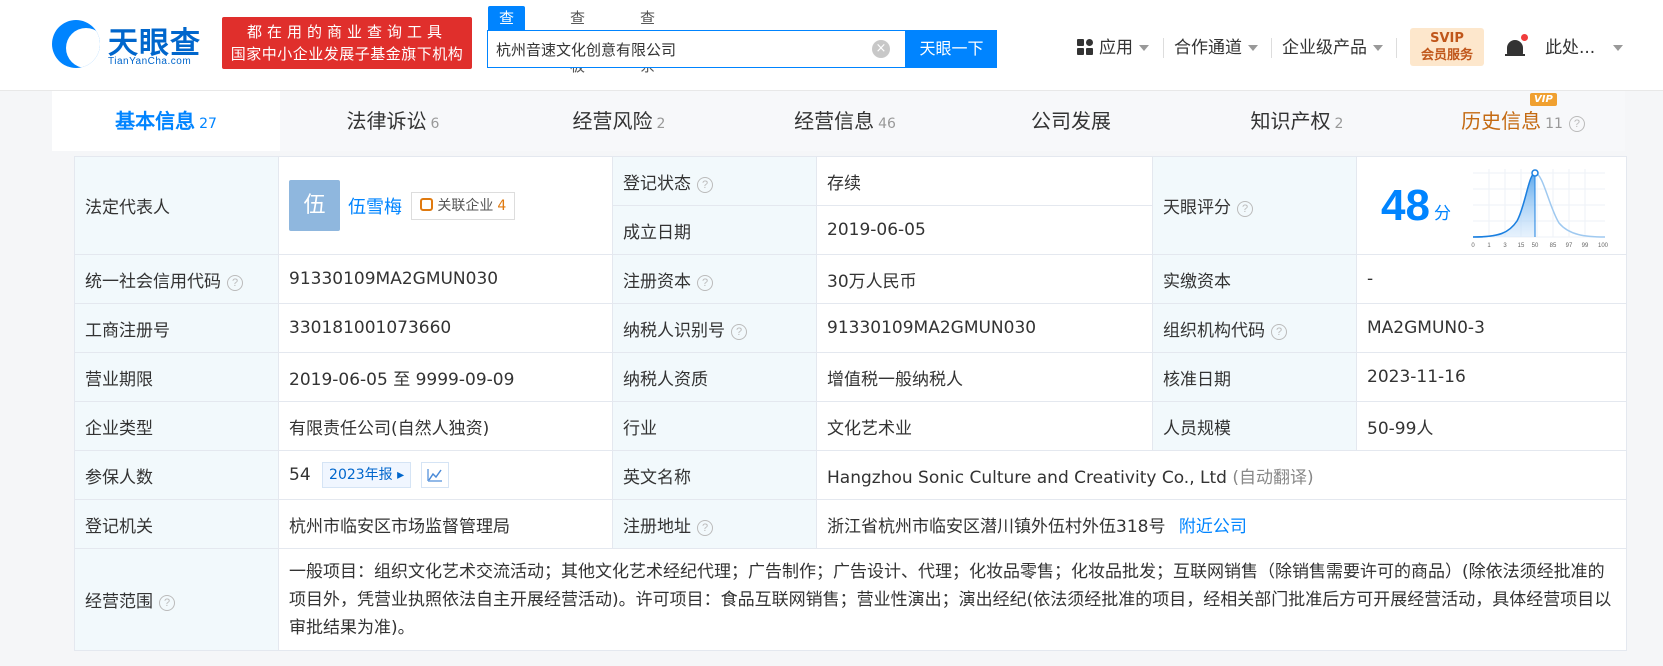  What do you see at coordinates (996, 526) in the screenshot?
I see `address-value: 浙江省杭州市临安区潜川镇外伍村外伍318号` at bounding box center [996, 526].